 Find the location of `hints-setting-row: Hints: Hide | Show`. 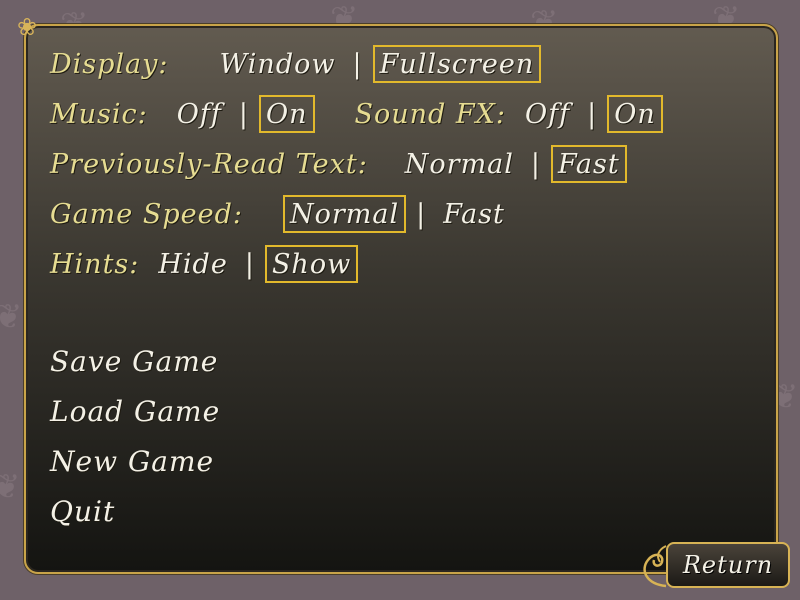

hints-setting-row: Hints: Hide | Show is located at coordinates (204, 264).